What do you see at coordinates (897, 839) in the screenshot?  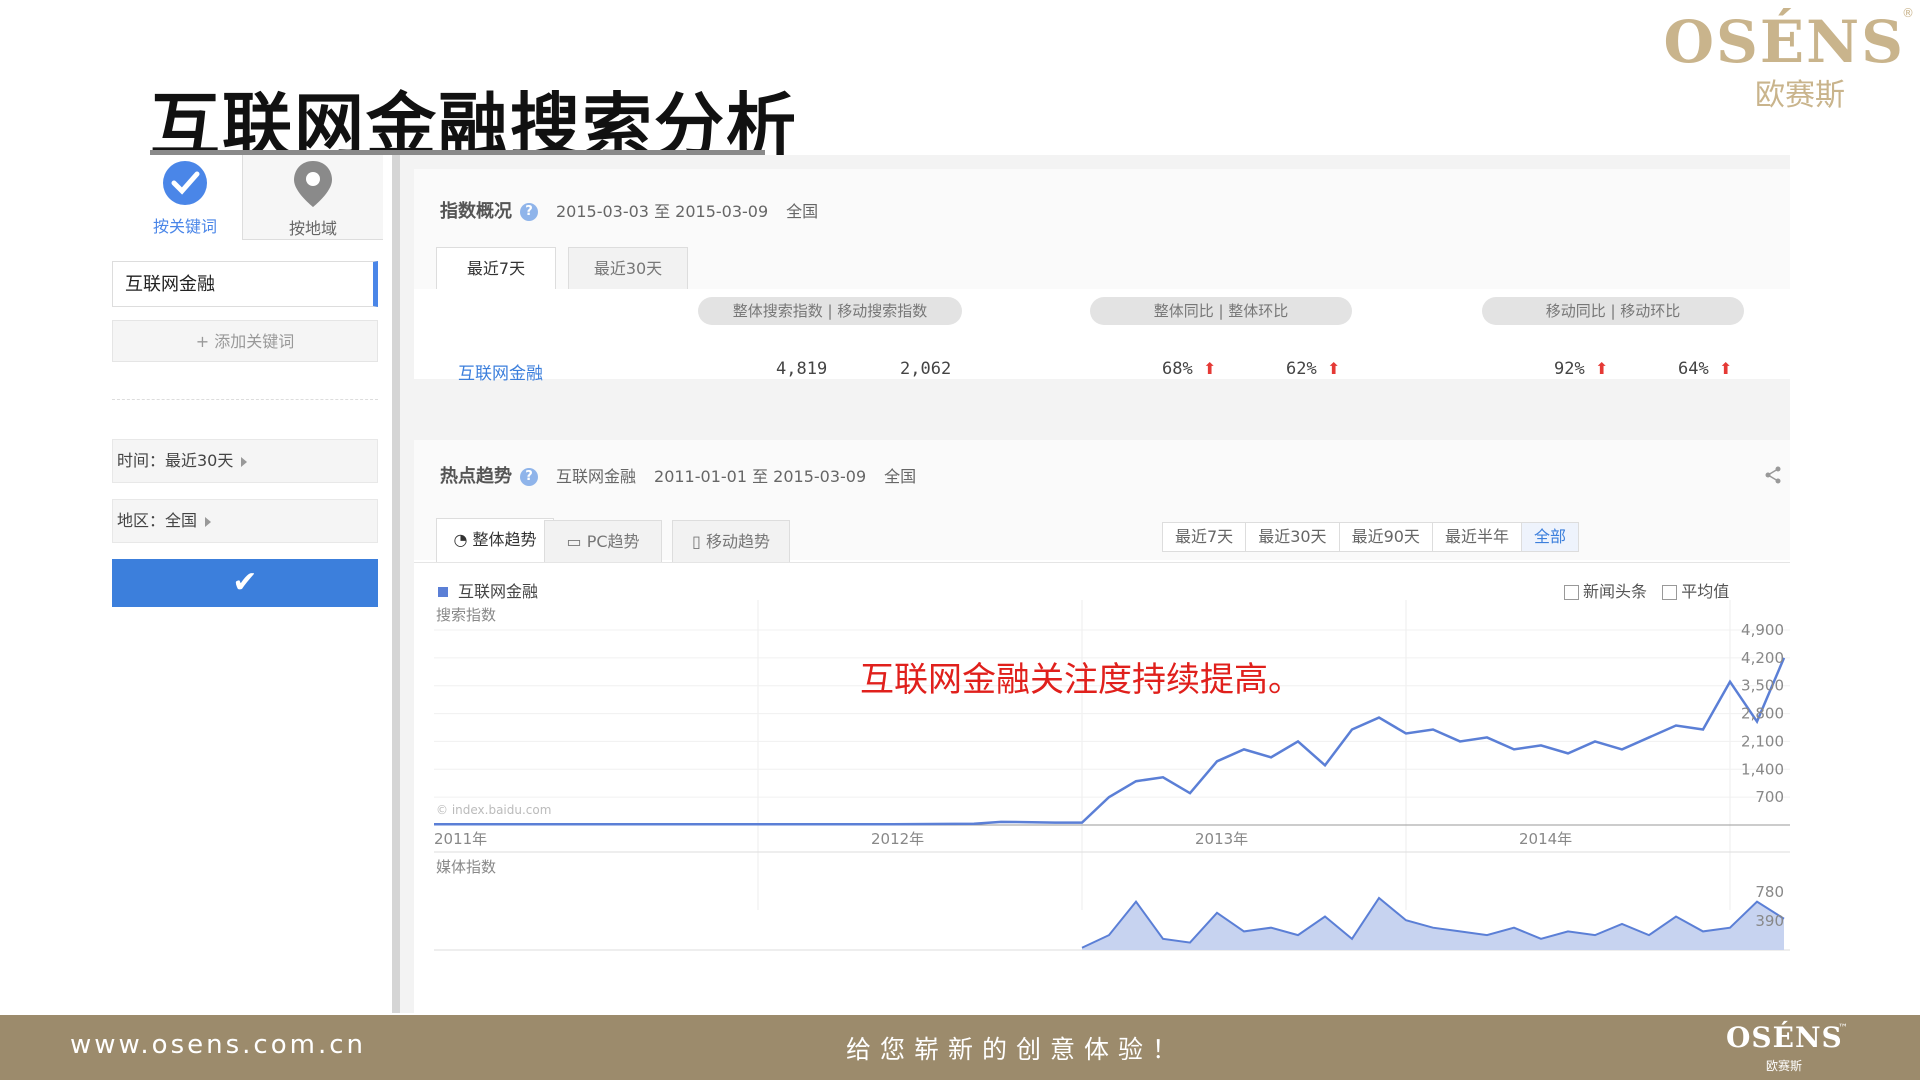 I see `x-tick-label: 2012年` at bounding box center [897, 839].